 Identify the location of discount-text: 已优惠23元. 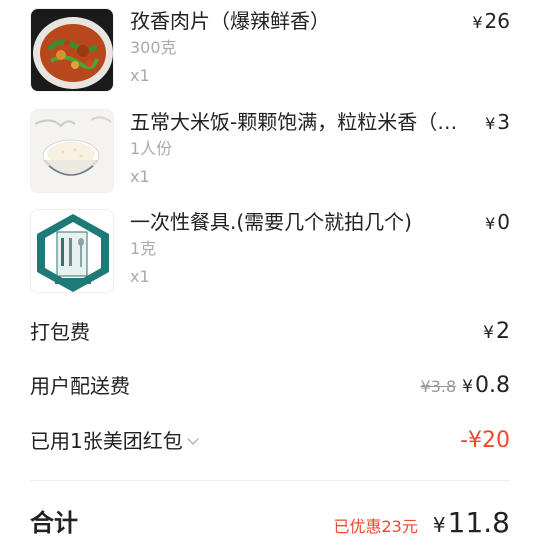
(375, 526).